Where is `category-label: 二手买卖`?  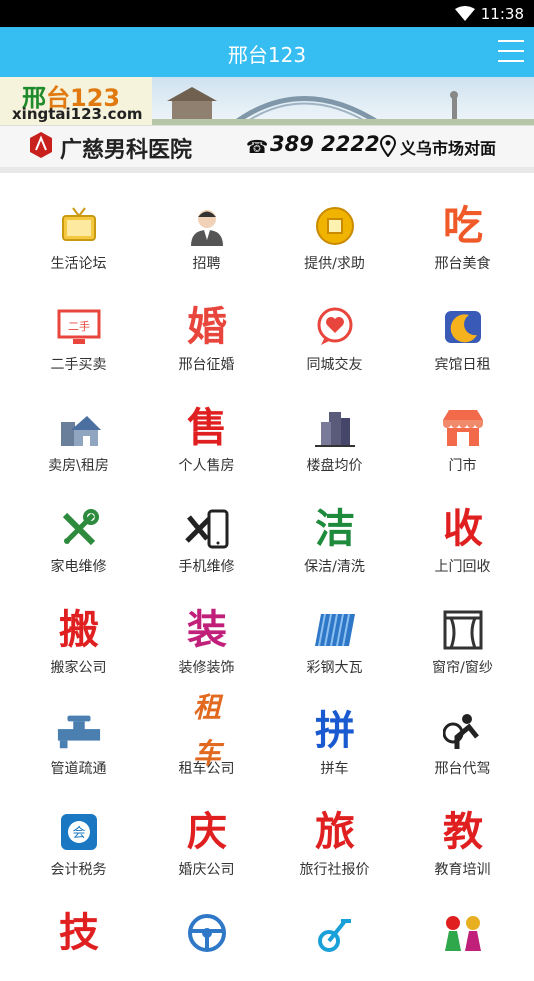
category-label: 二手买卖 is located at coordinates (78, 365).